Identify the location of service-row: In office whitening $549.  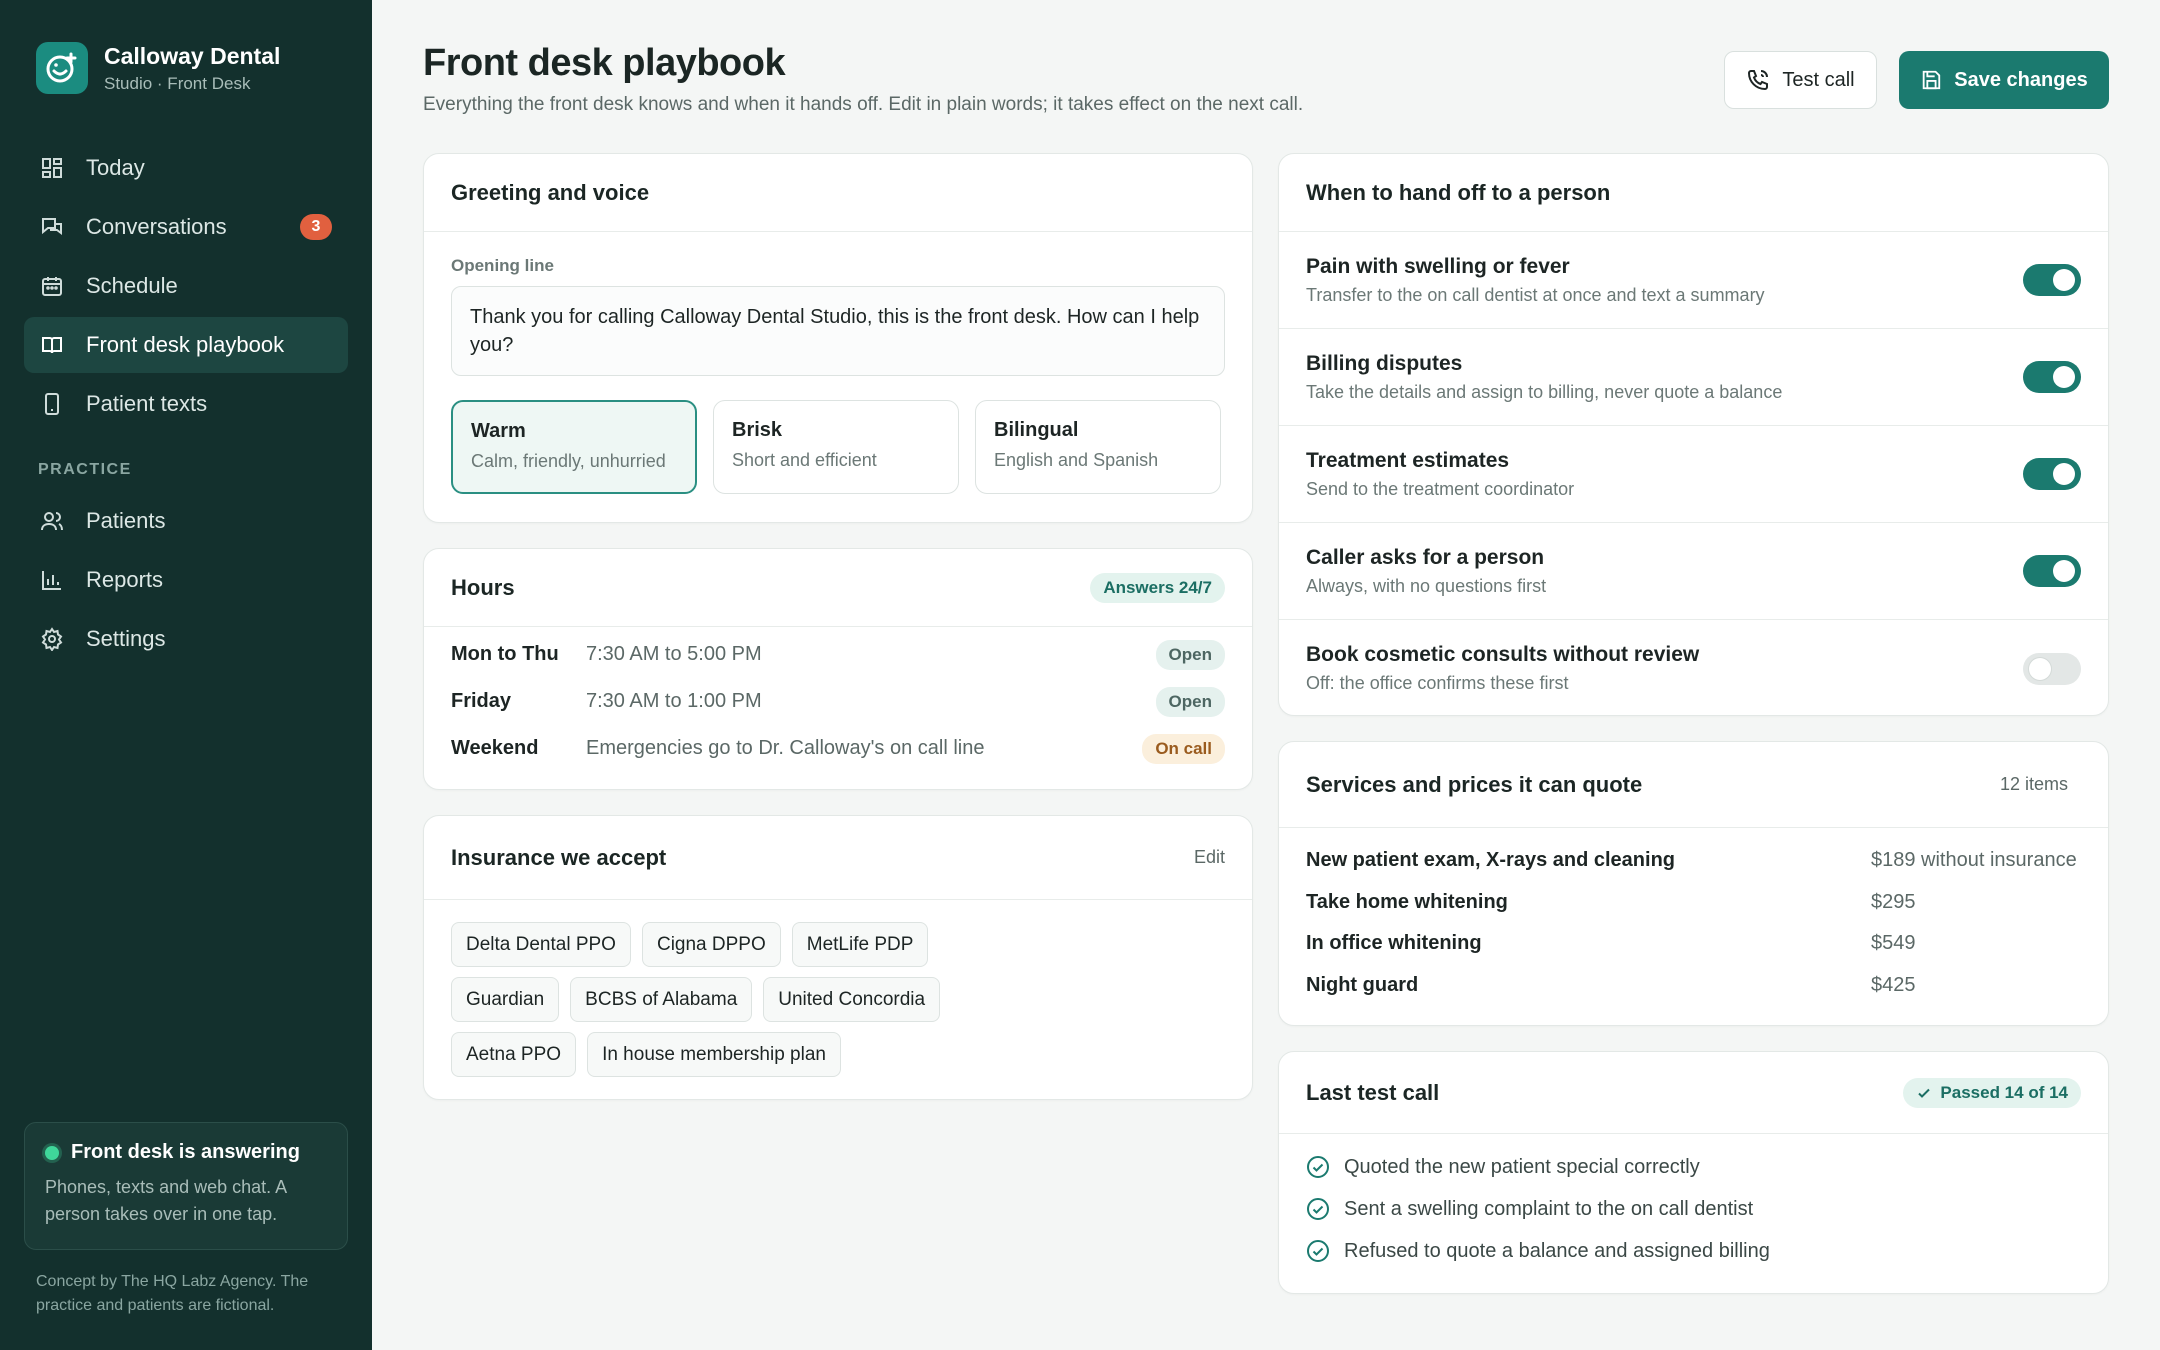
(1693, 944).